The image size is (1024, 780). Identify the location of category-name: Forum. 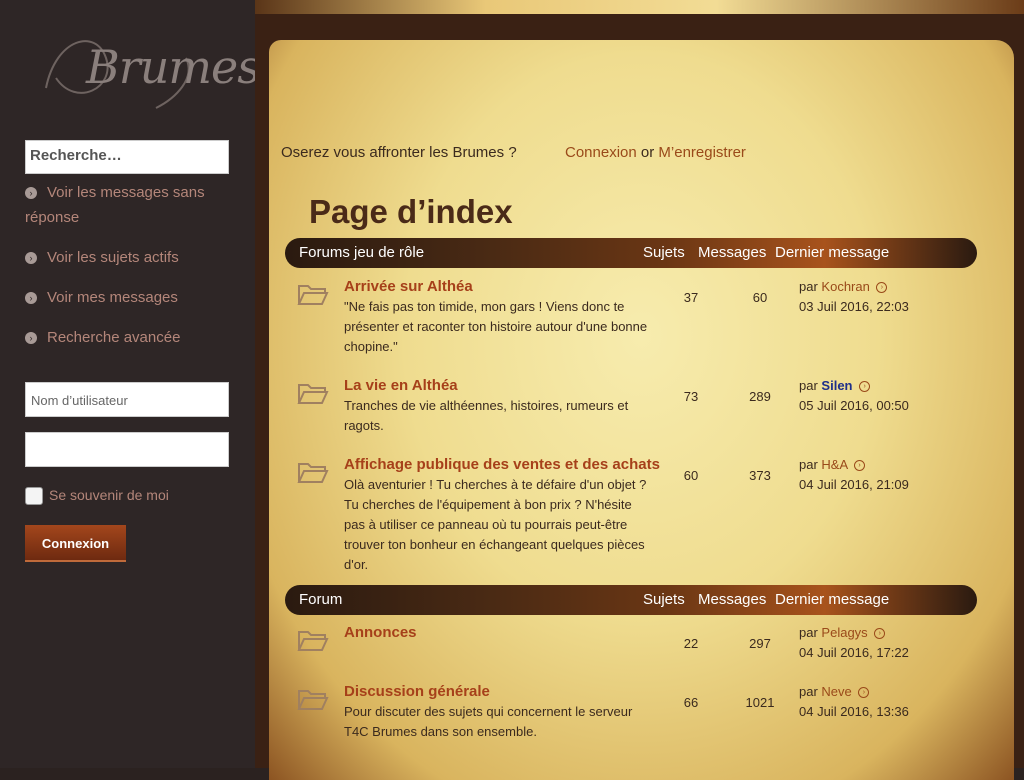
(320, 599).